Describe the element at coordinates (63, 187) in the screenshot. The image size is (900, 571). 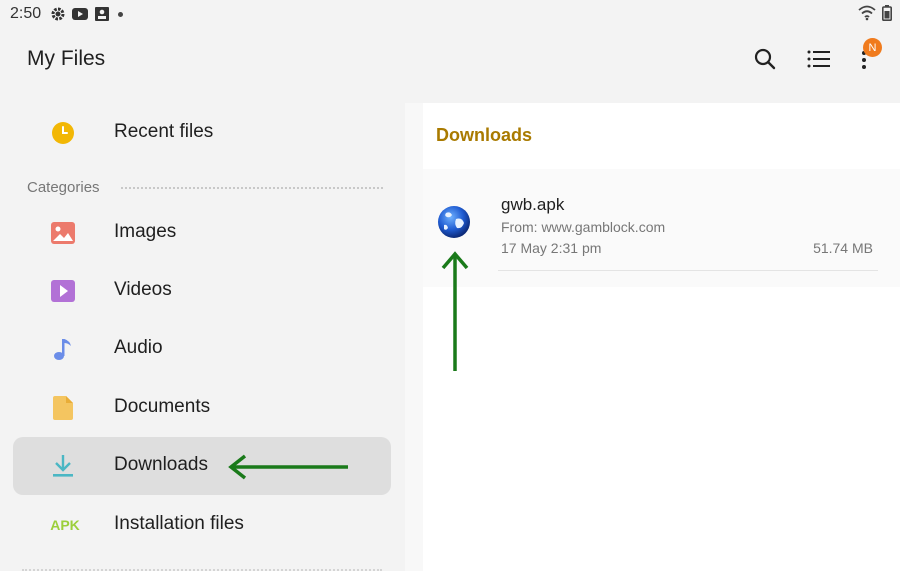
I see `categories-heading: Categories` at that location.